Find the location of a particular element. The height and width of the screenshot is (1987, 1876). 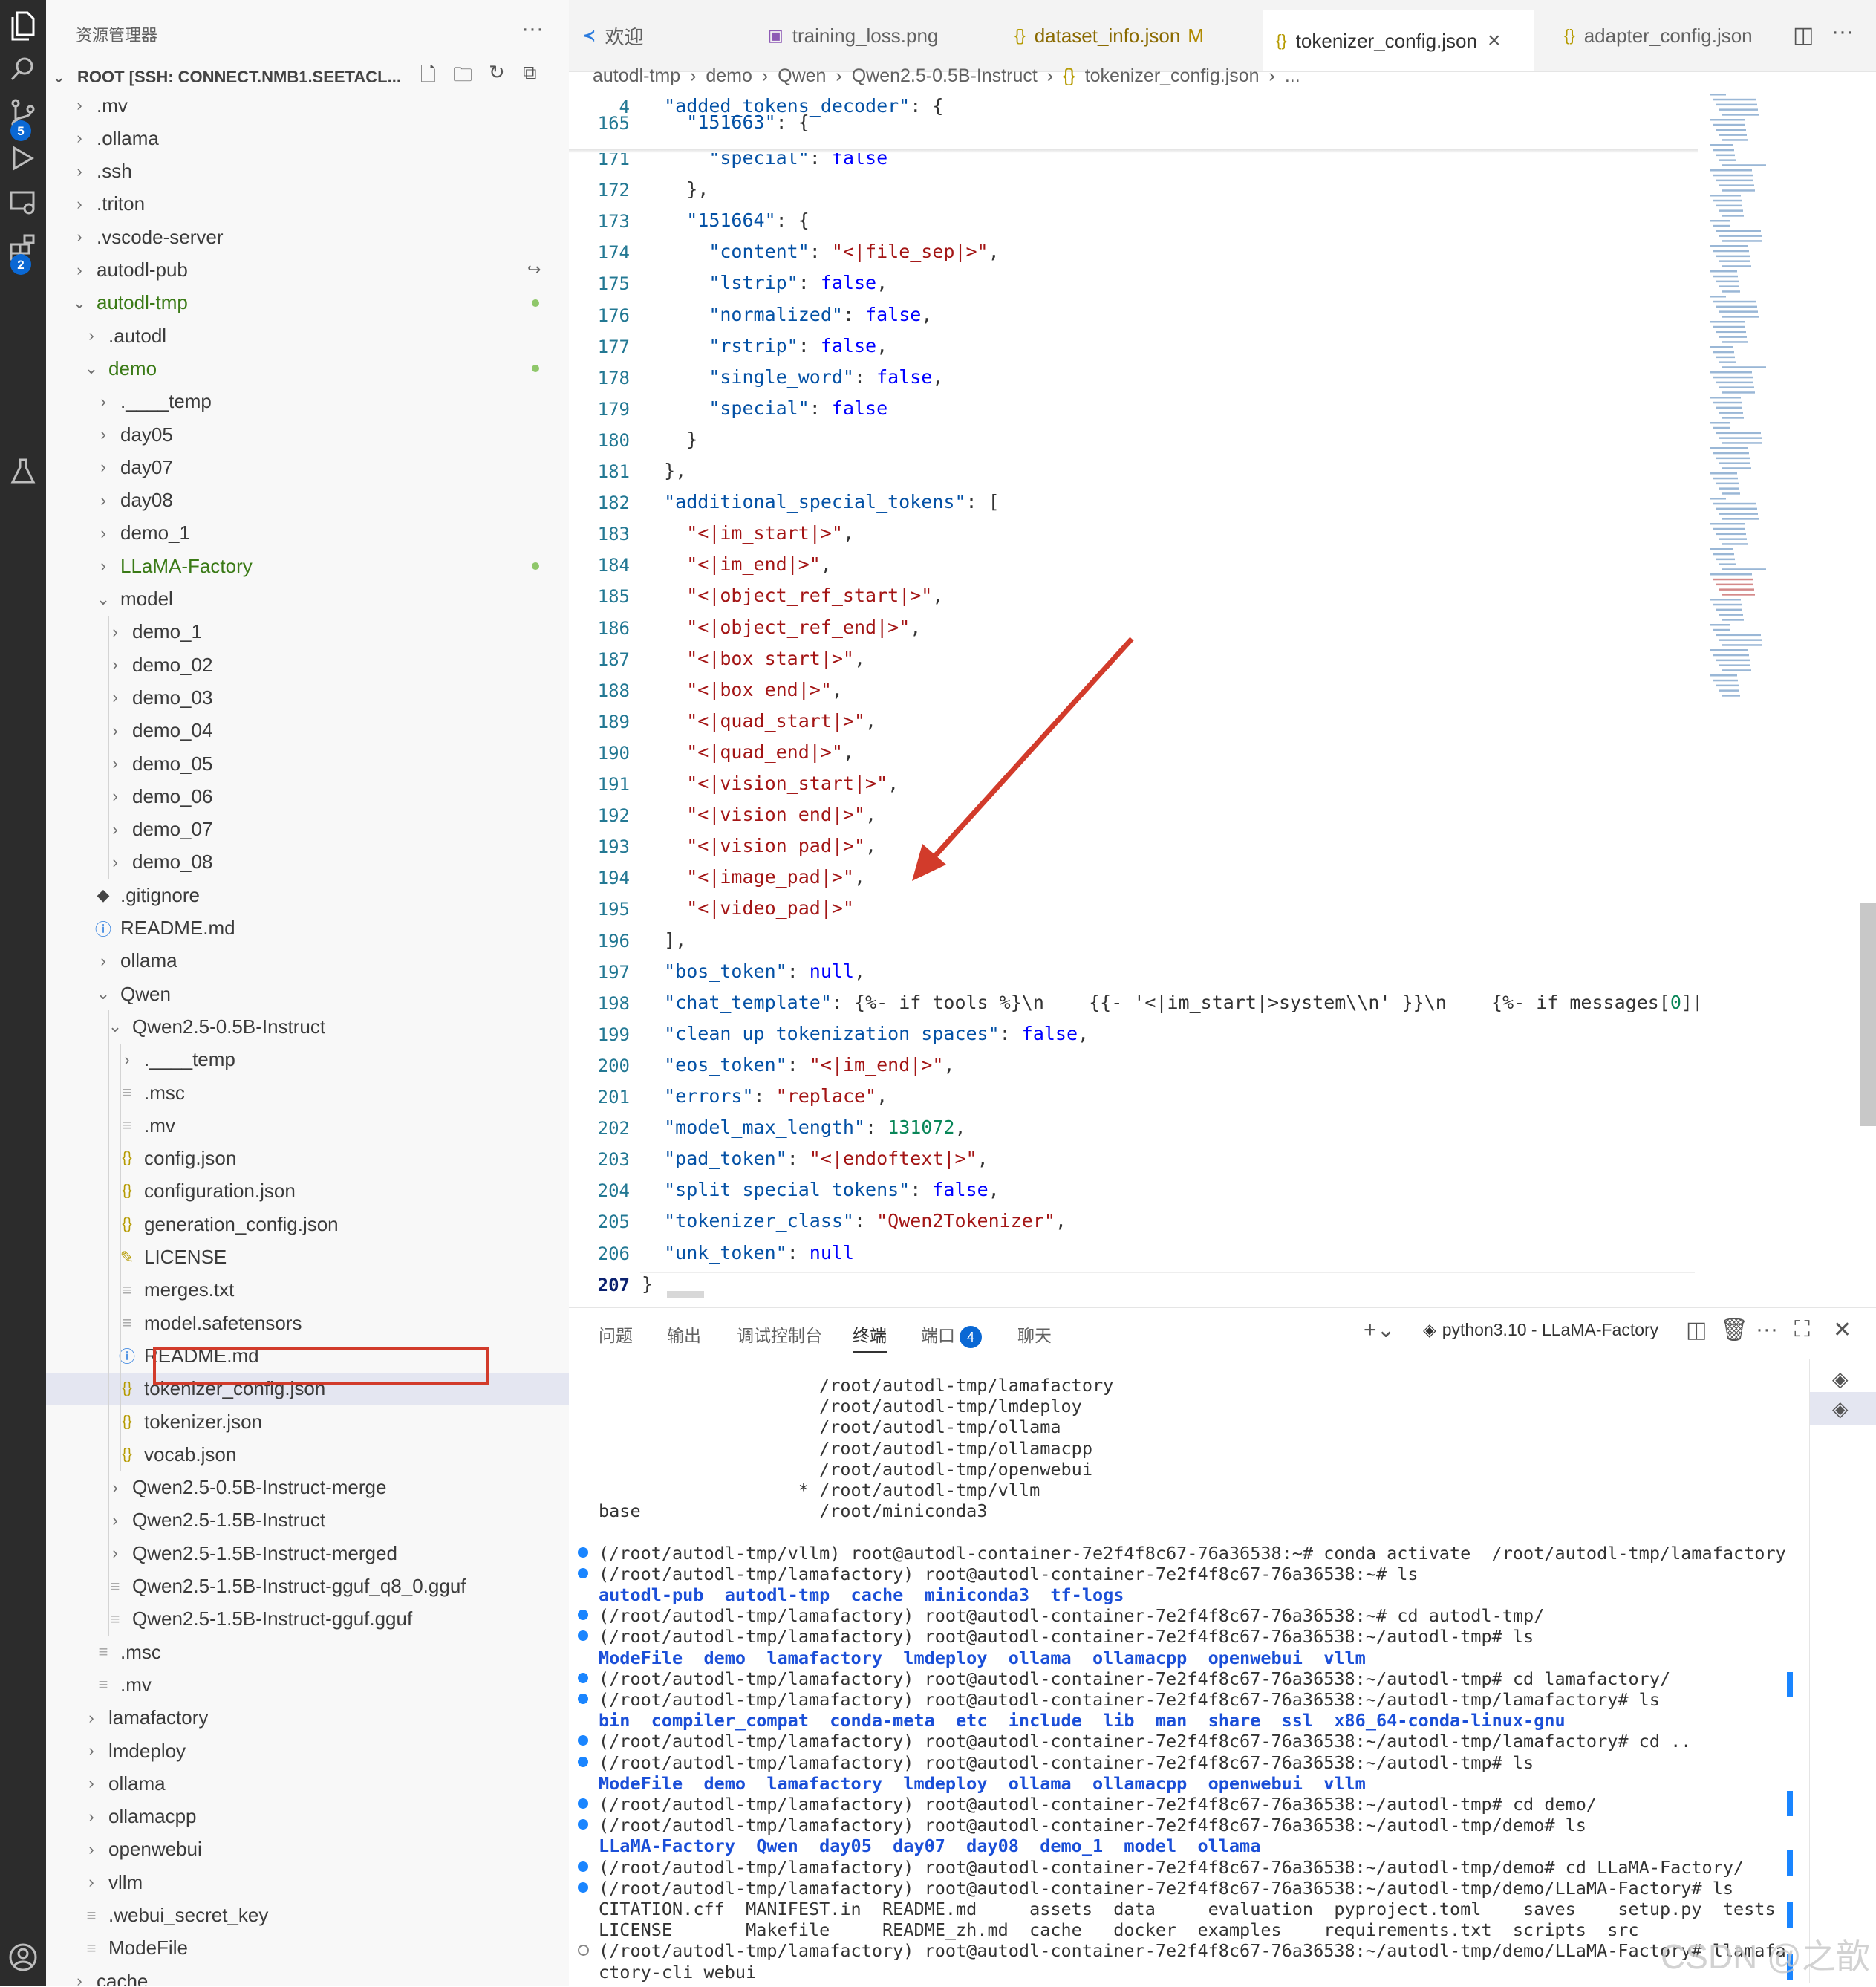

tree-item: {} configuration.json is located at coordinates (307, 1191).